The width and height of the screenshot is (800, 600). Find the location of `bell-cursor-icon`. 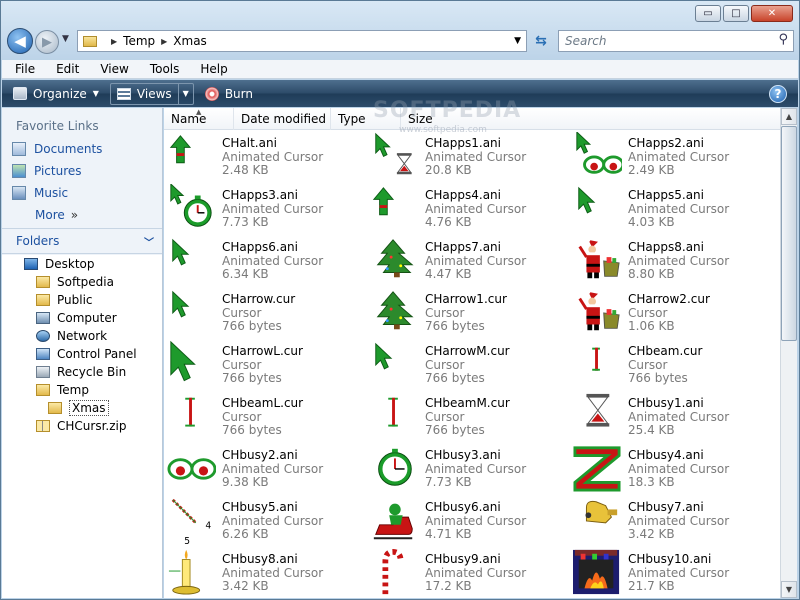

bell-cursor-icon is located at coordinates (601, 512).